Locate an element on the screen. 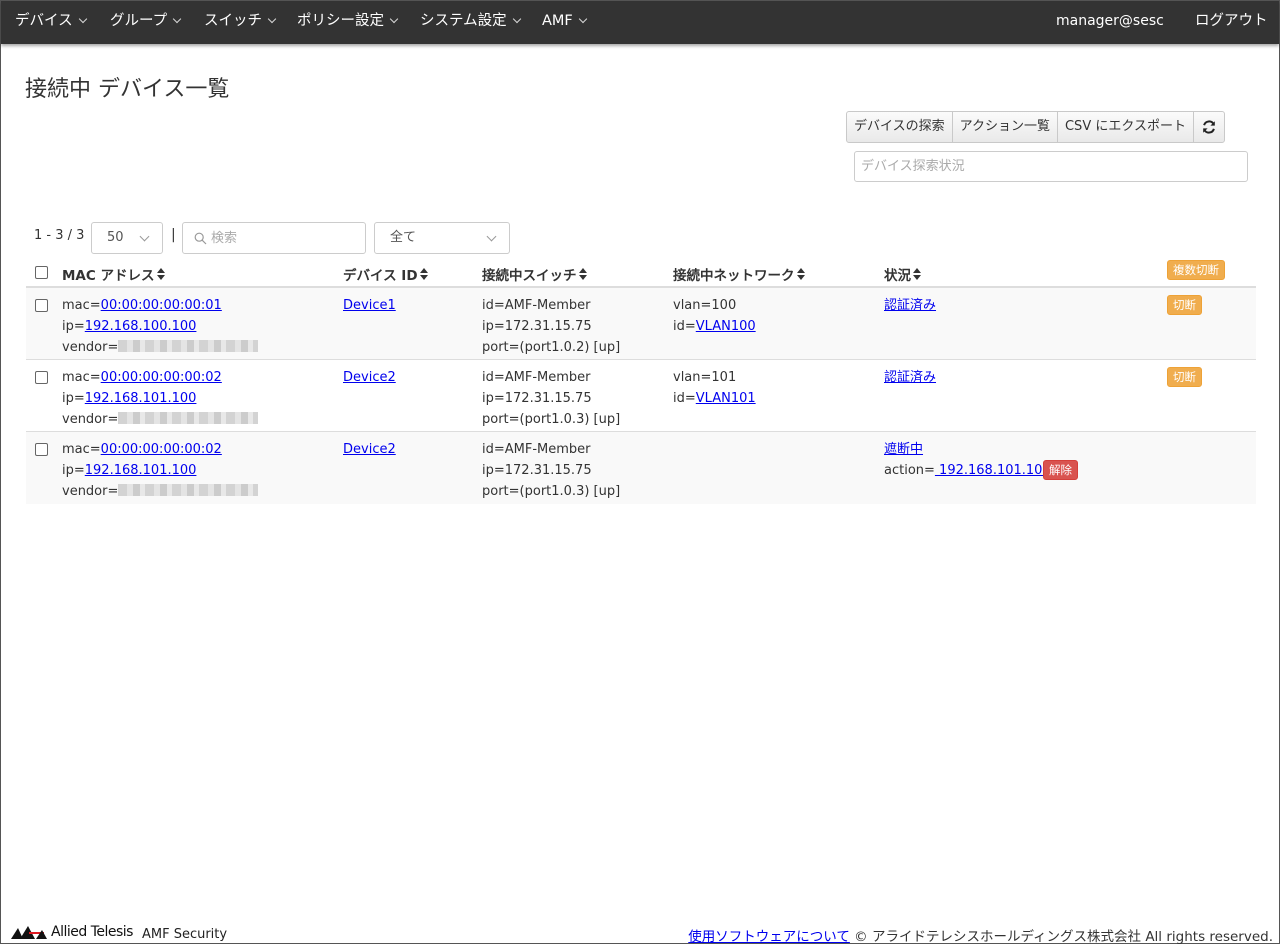 This screenshot has width=1280, height=945. export-csv-button: CSV にエクスポート is located at coordinates (1125, 127).